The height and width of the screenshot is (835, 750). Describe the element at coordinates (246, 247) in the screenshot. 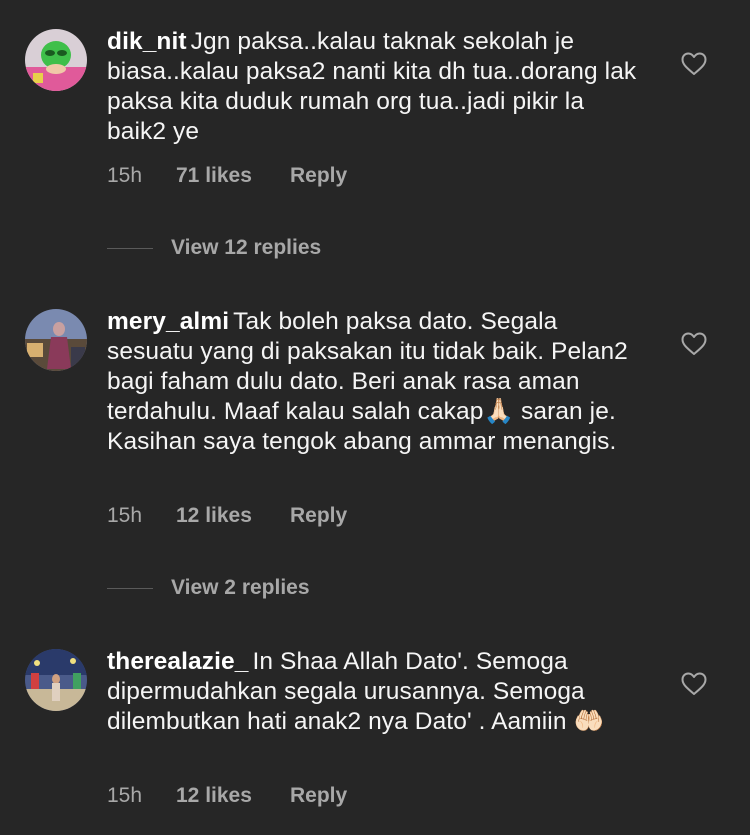

I see `view-replies-label: View 12 replies` at that location.